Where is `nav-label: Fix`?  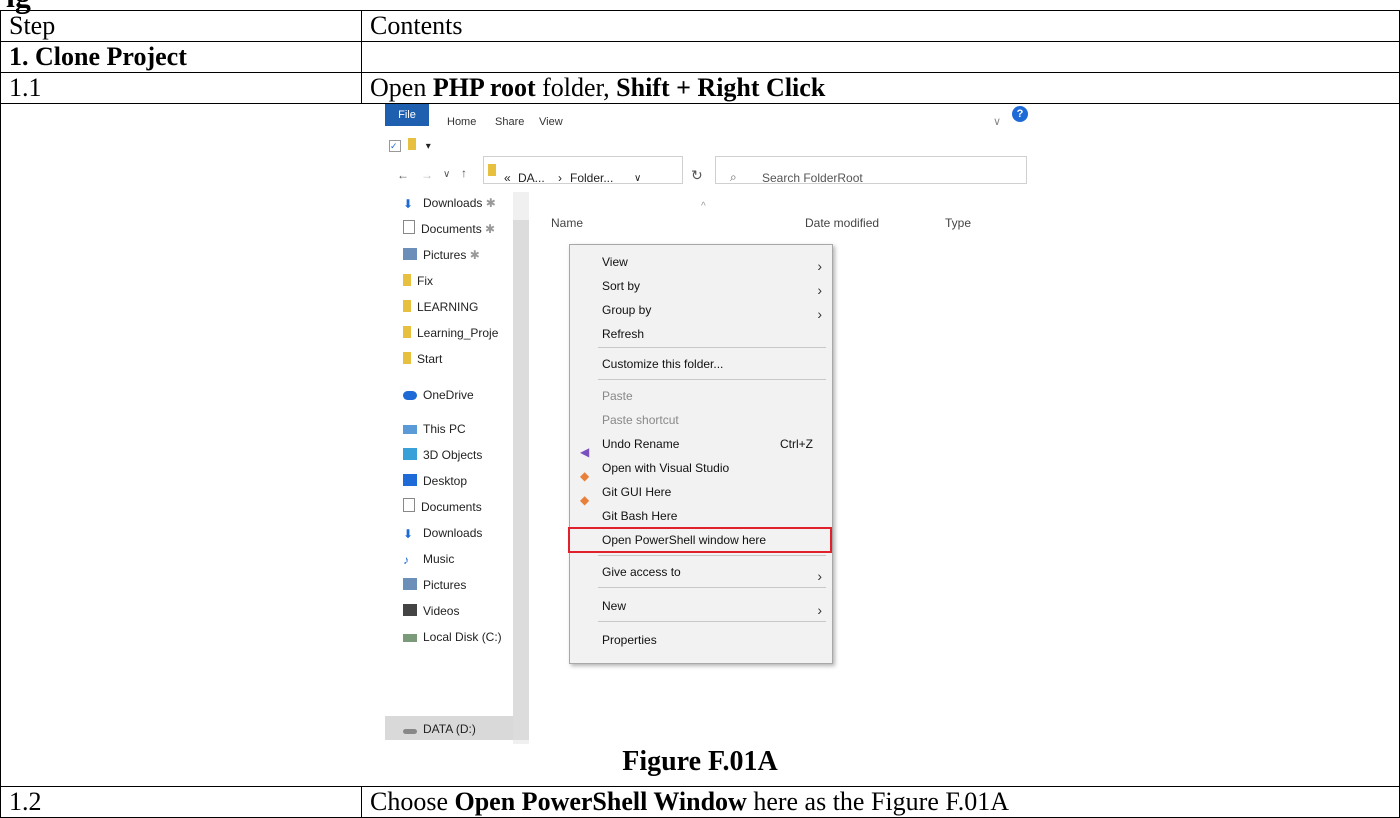
nav-label: Fix is located at coordinates (425, 281).